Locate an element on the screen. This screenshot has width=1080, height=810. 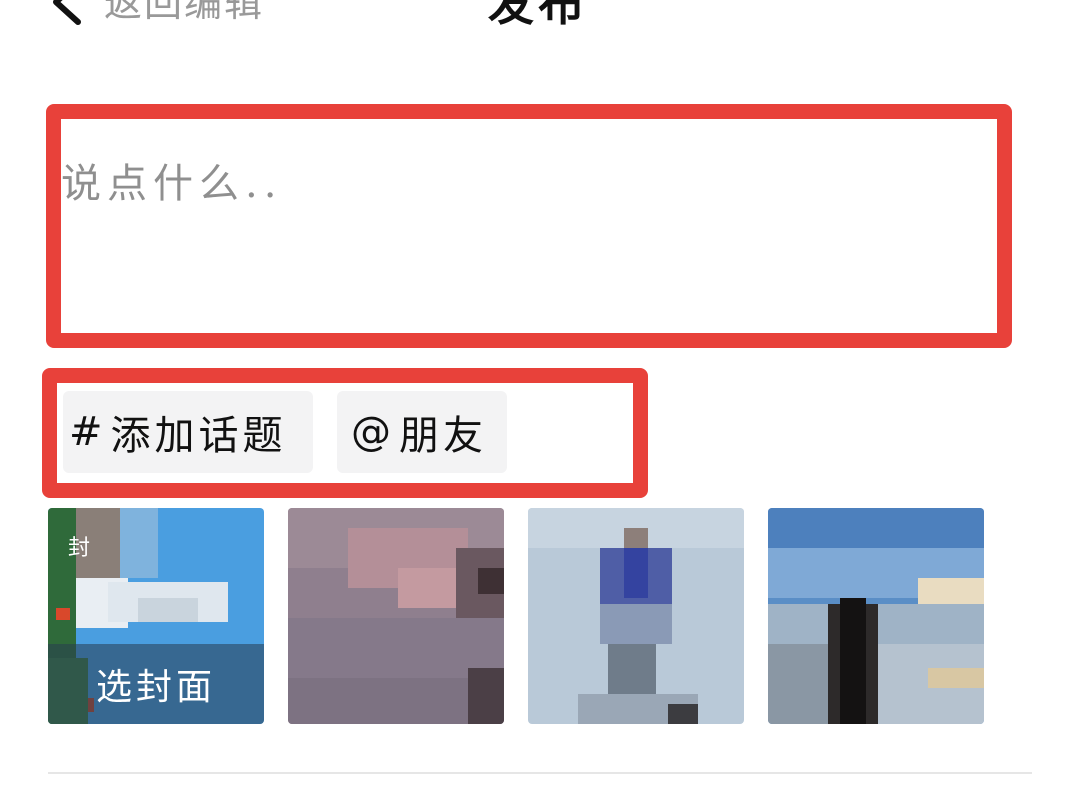
back-to-edit-button: 返回编辑 is located at coordinates (156, 14).